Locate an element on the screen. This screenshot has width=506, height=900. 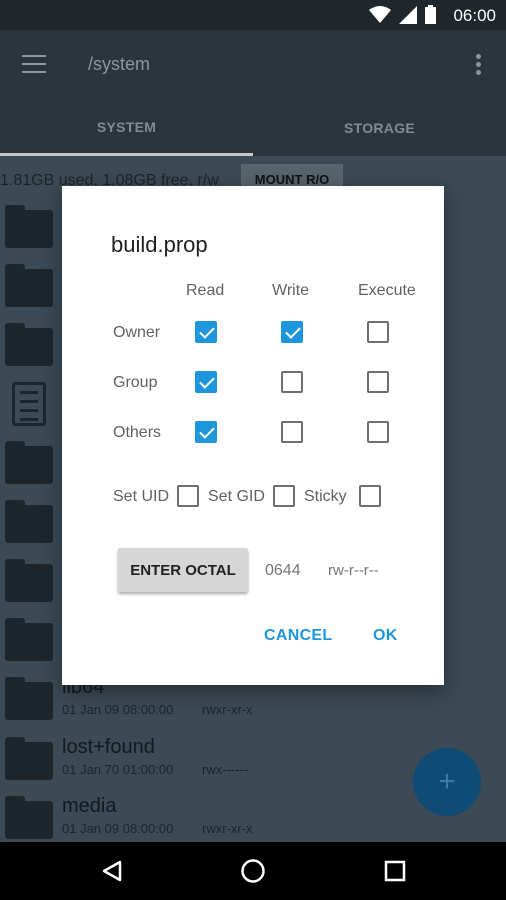
dialog-title: build.prop is located at coordinates (159, 244).